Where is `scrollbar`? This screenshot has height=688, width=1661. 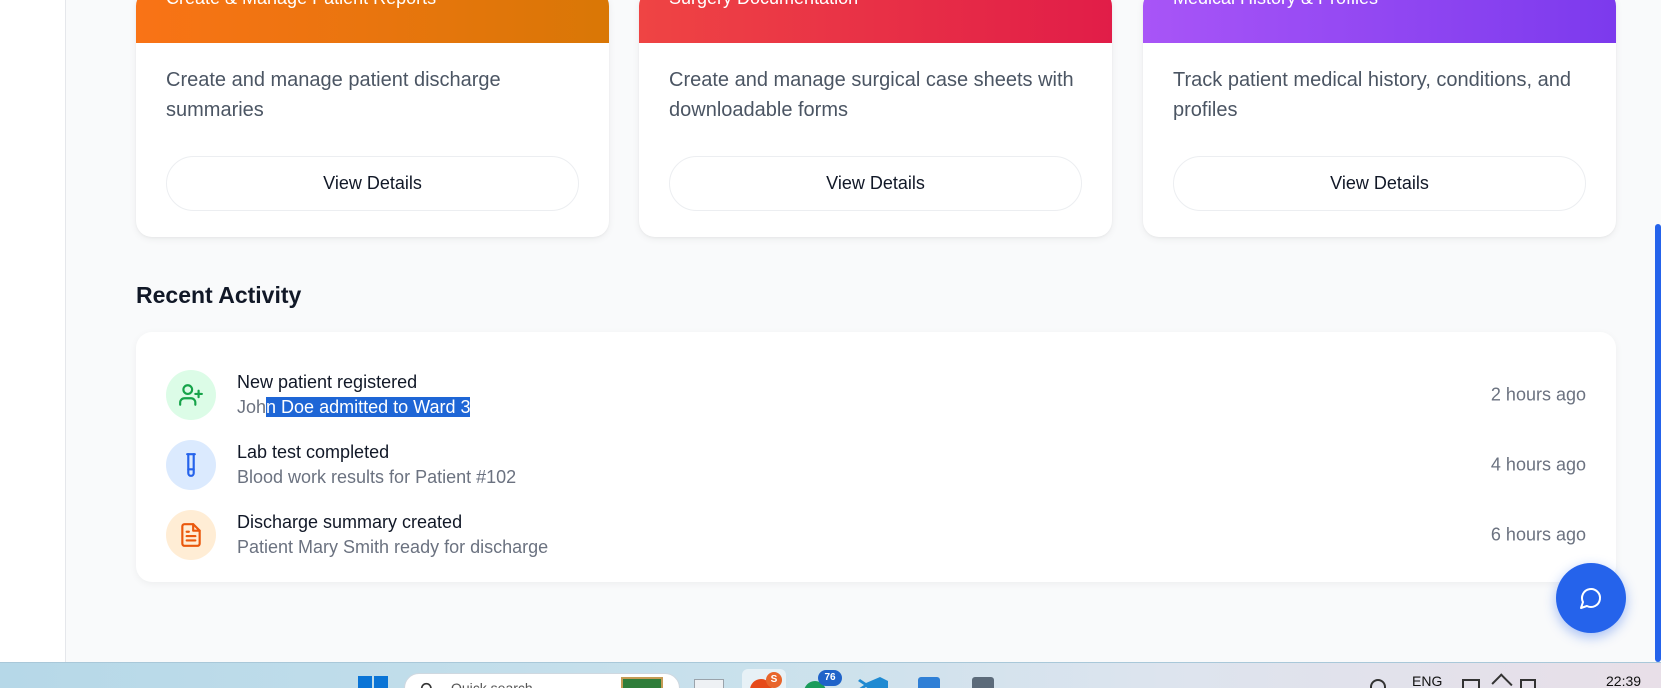
scrollbar is located at coordinates (1657, 331).